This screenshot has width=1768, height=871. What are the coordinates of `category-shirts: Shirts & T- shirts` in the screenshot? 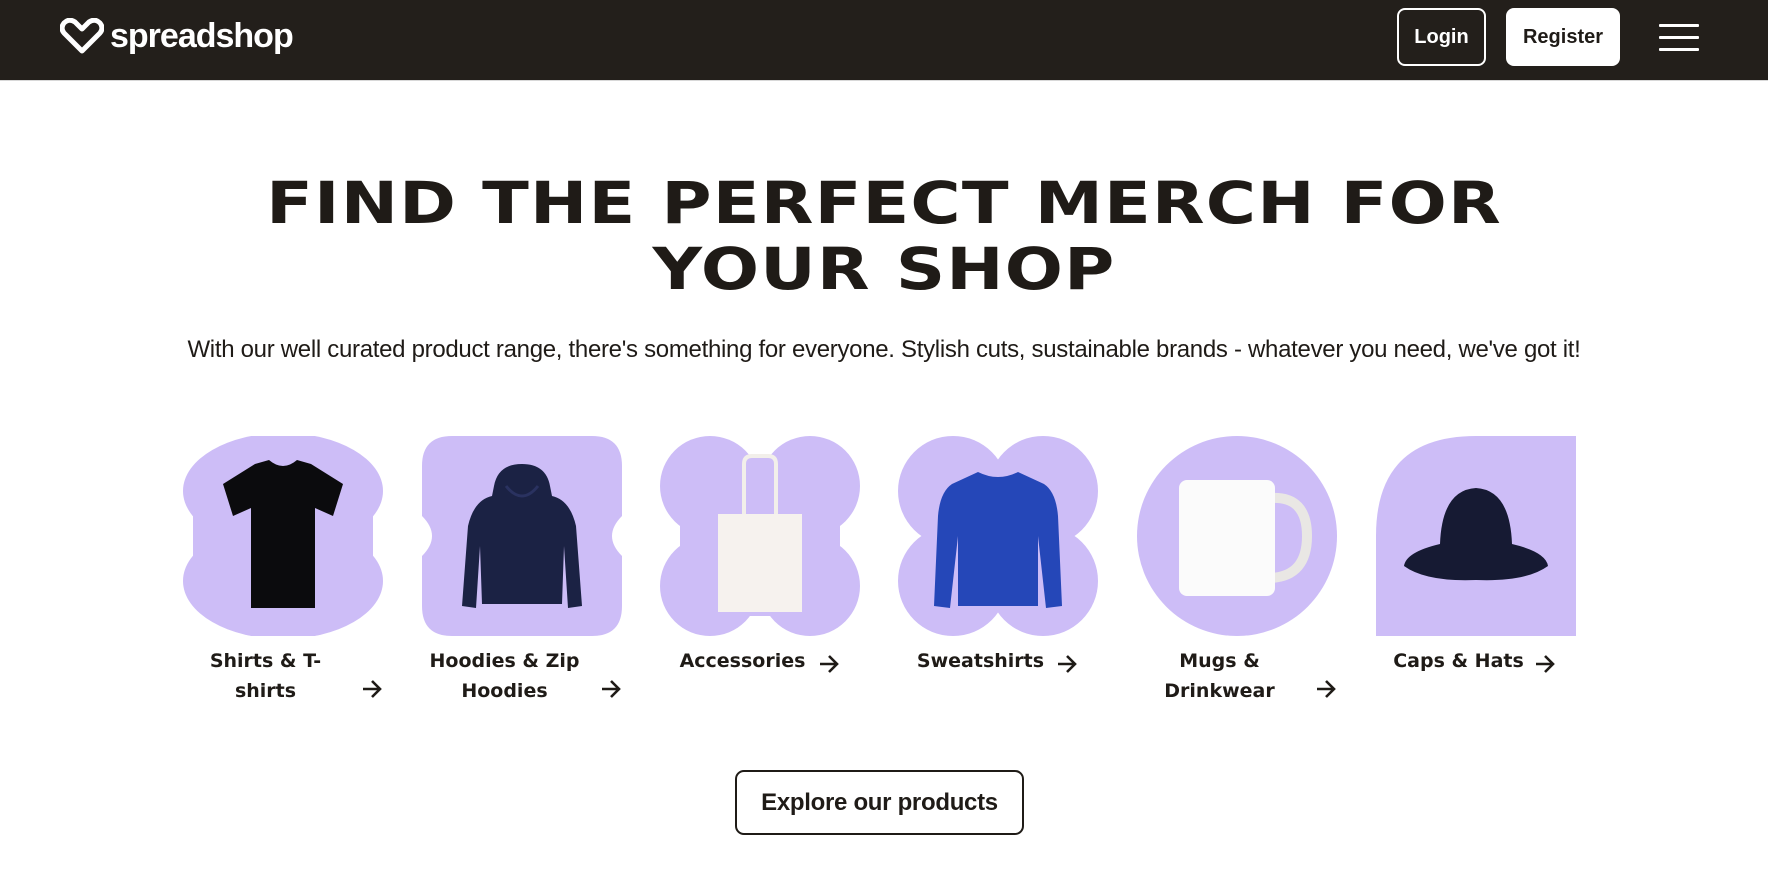 It's located at (283, 567).